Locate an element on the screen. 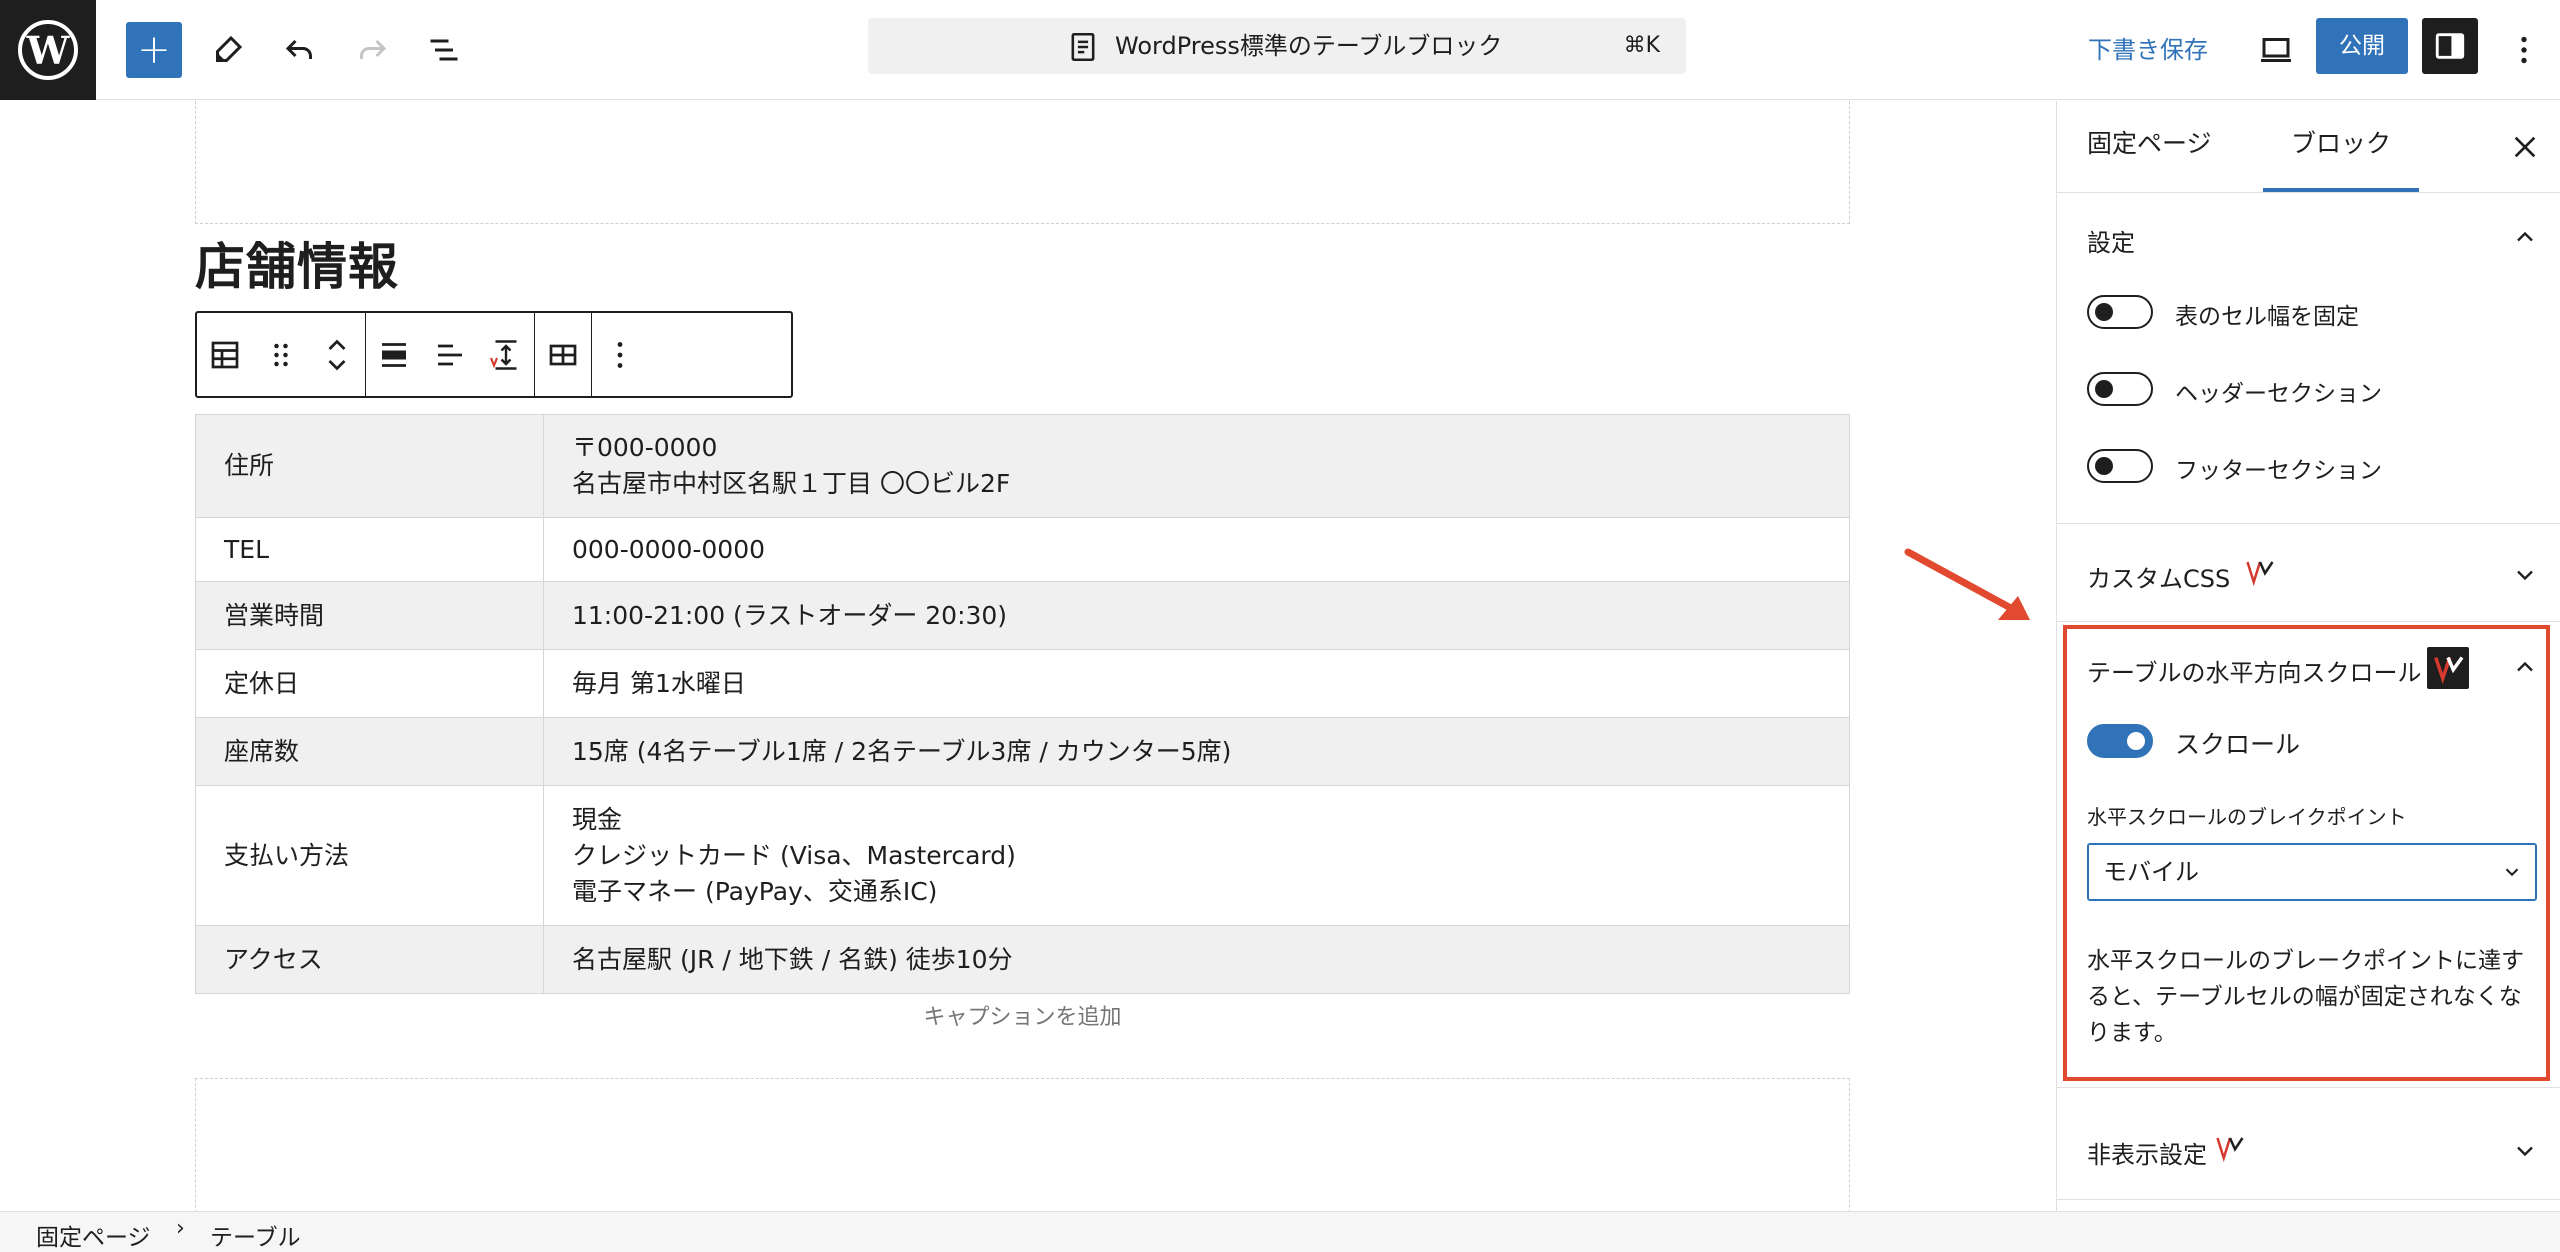 The width and height of the screenshot is (2560, 1252). drag-handle is located at coordinates (281, 354).